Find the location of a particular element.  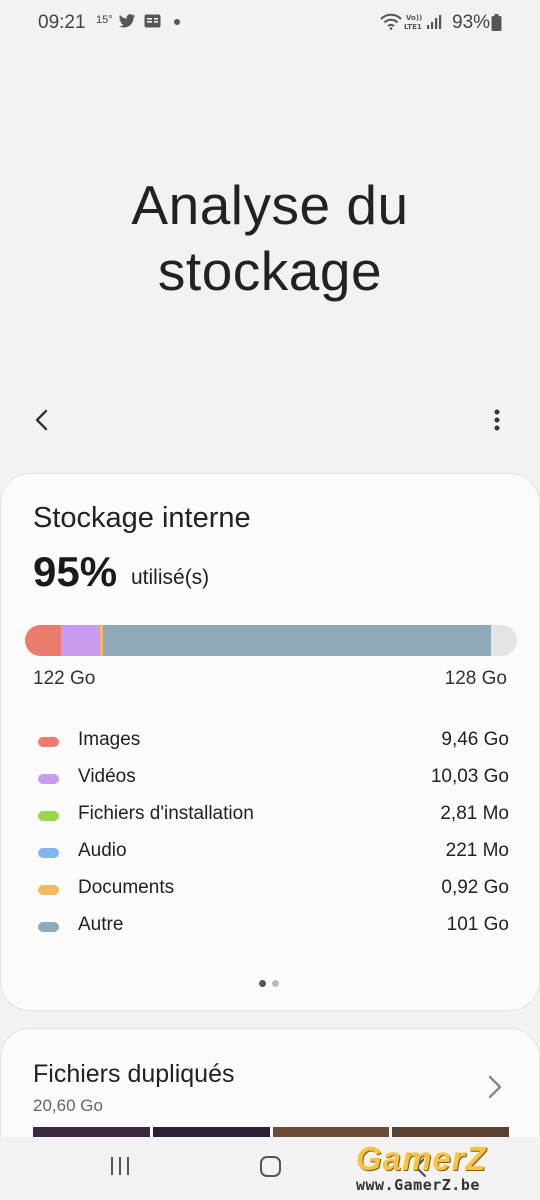

news-icon is located at coordinates (152, 21).